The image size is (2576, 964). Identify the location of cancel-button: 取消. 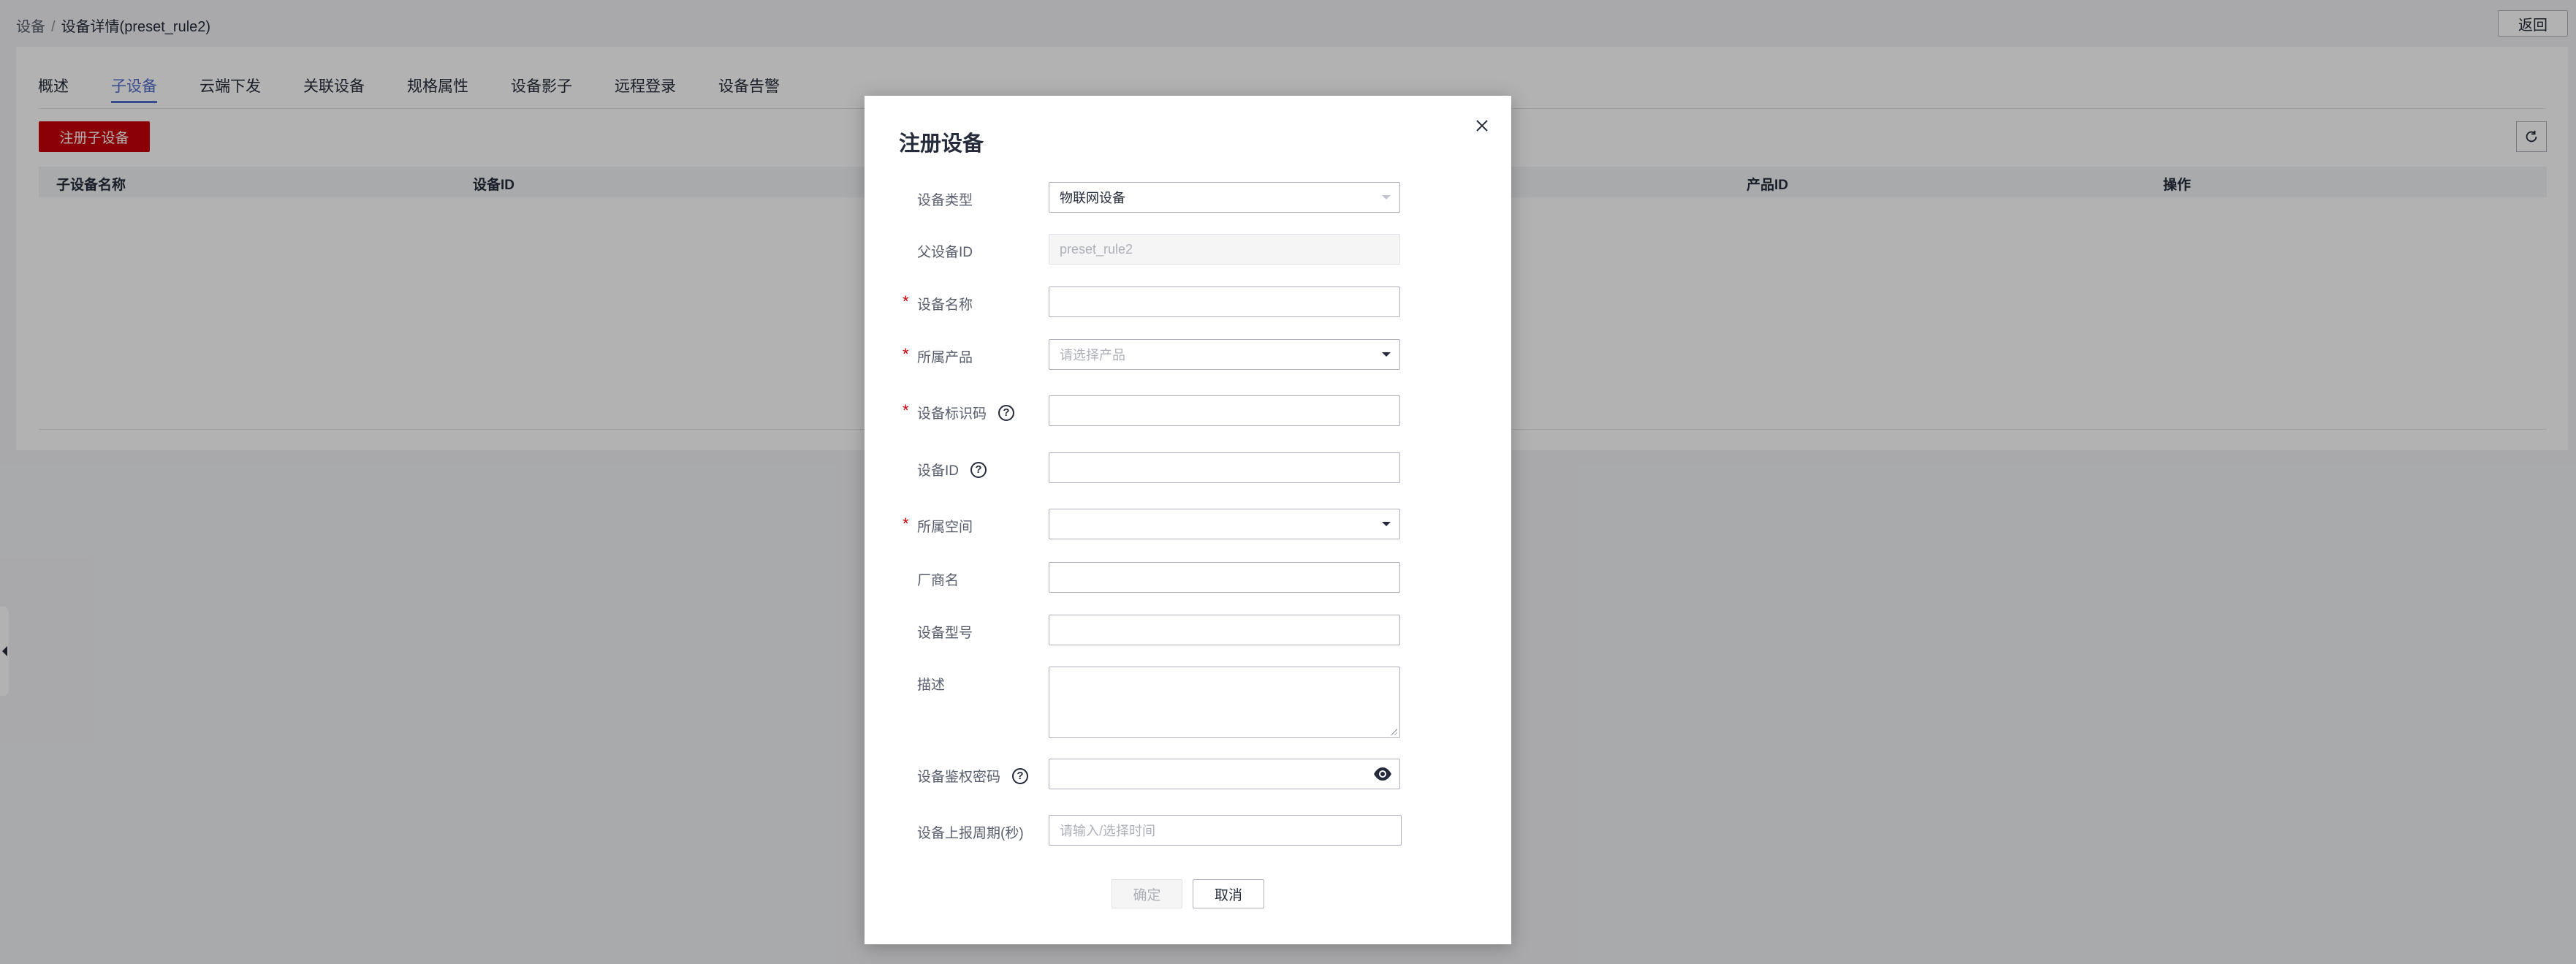
(1228, 894).